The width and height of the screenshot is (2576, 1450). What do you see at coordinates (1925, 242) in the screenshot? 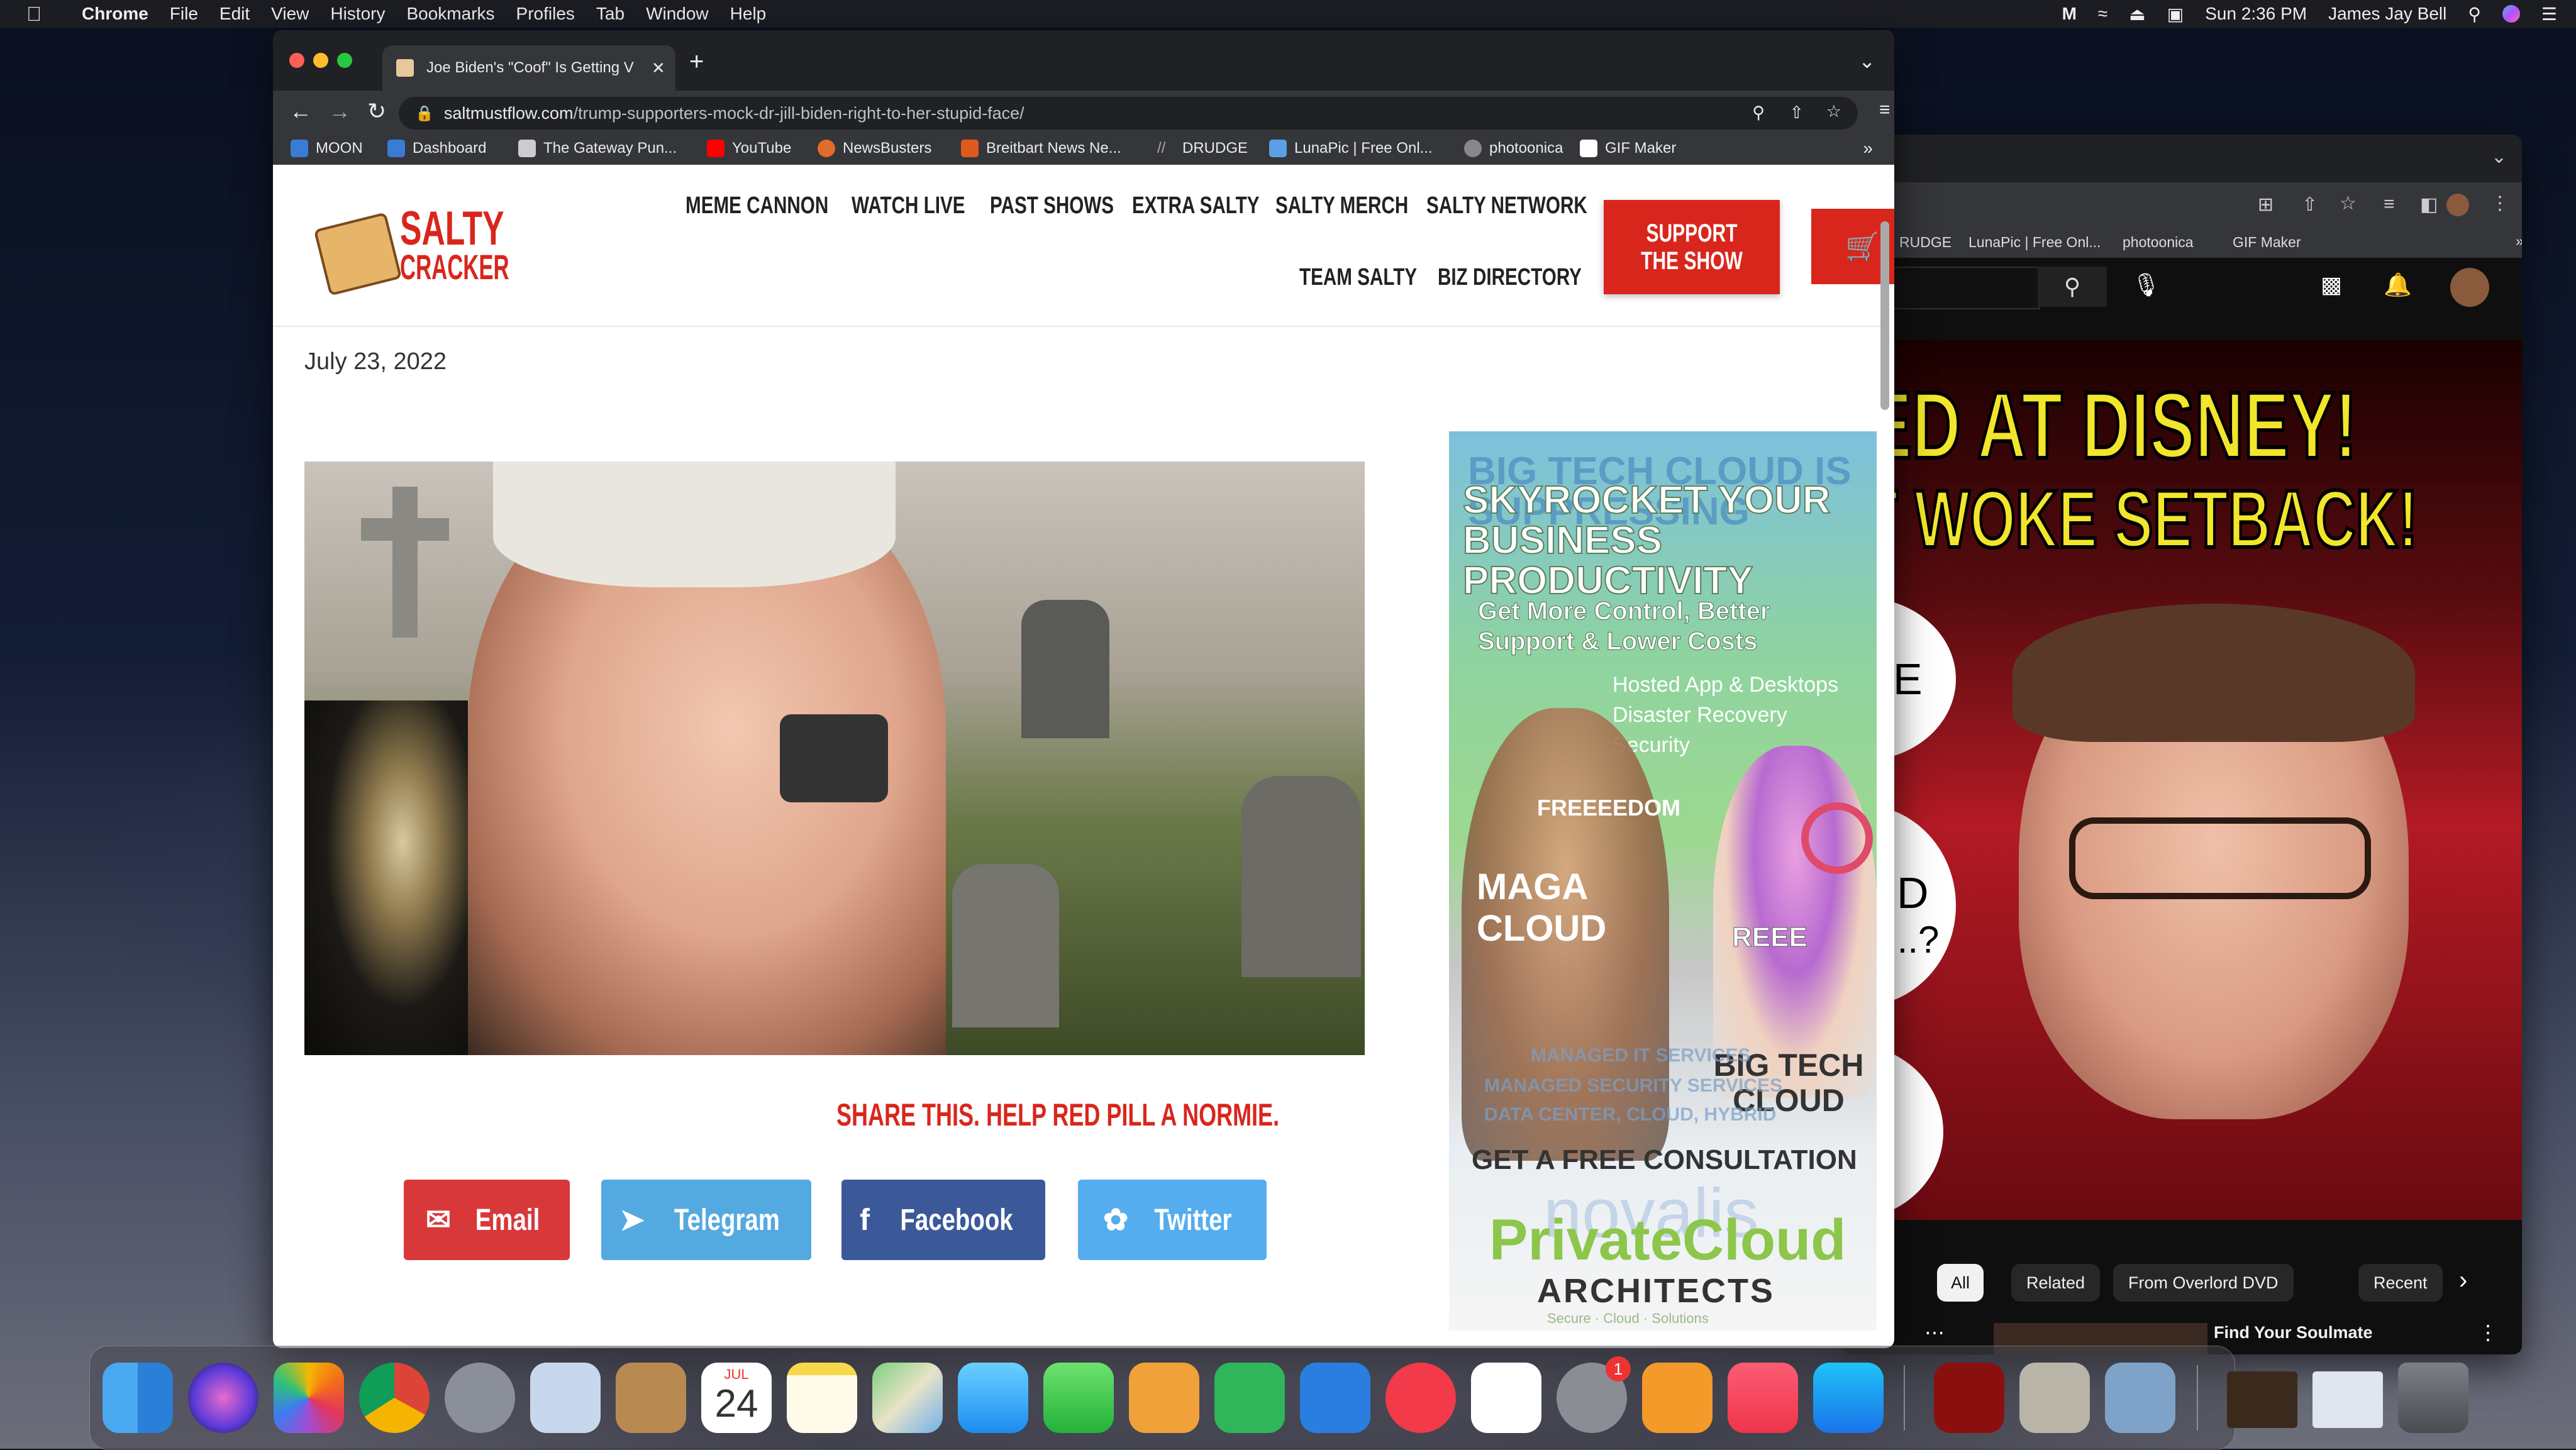
I see `bookmark-drudge-partial: RUDGE` at bounding box center [1925, 242].